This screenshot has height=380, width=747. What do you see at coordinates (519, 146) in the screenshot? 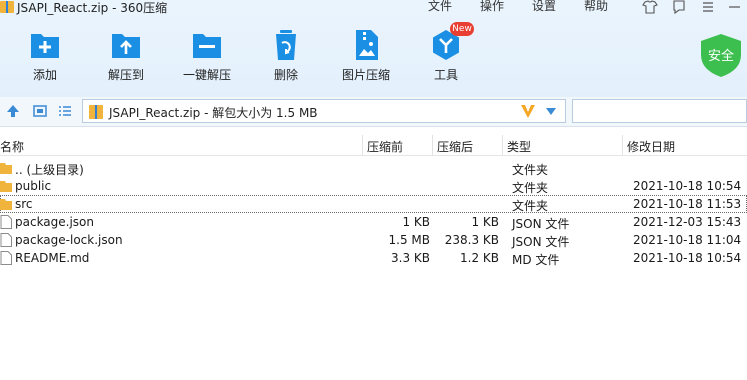
I see `col-type: 类型` at bounding box center [519, 146].